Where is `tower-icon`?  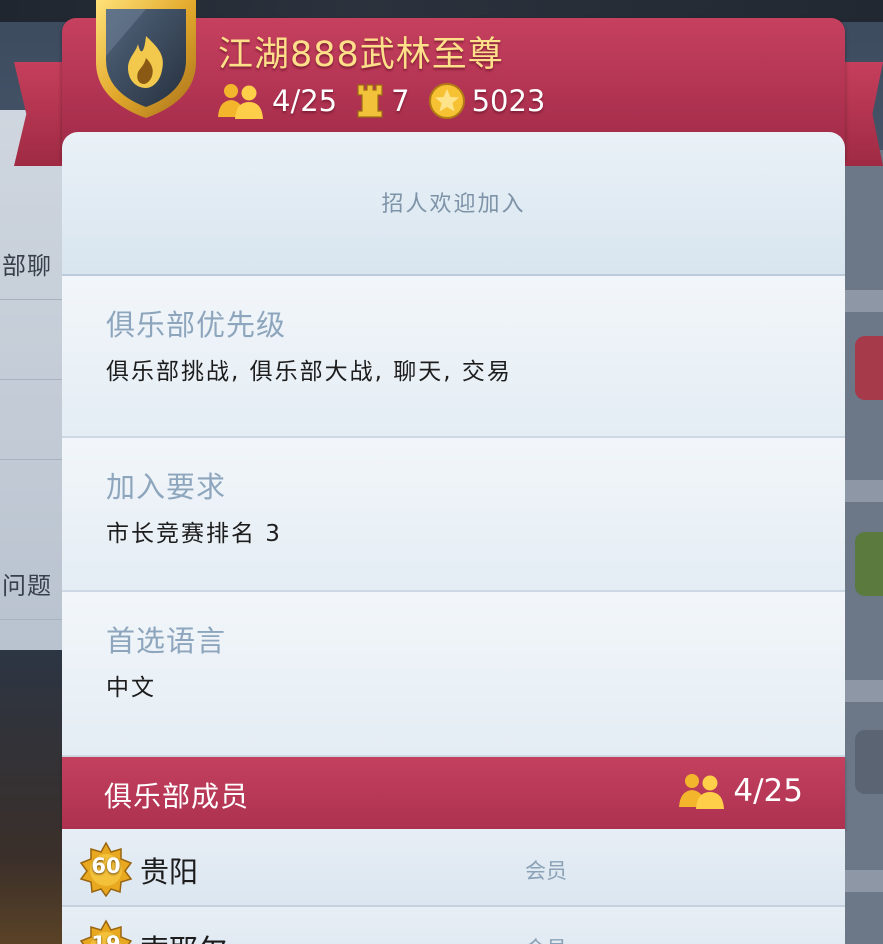
tower-icon is located at coordinates (370, 101).